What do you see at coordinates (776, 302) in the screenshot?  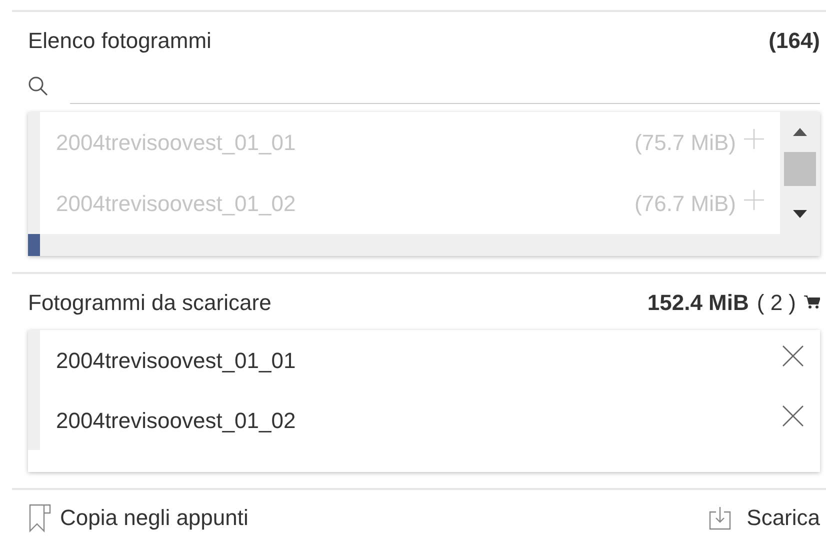 I see `item-count: ( 2 )` at bounding box center [776, 302].